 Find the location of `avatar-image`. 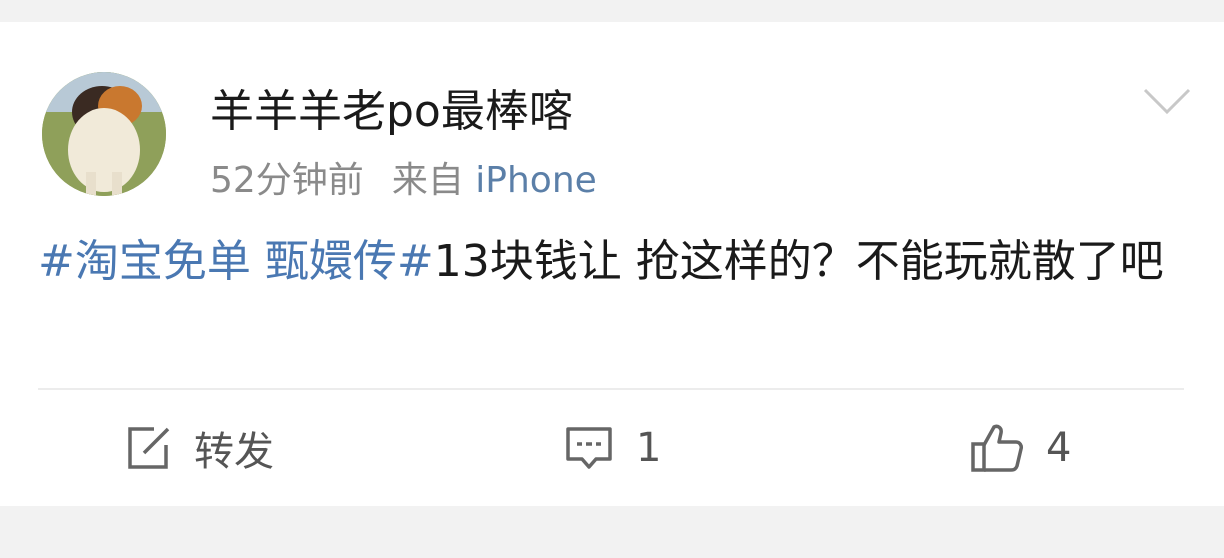

avatar-image is located at coordinates (104, 134).